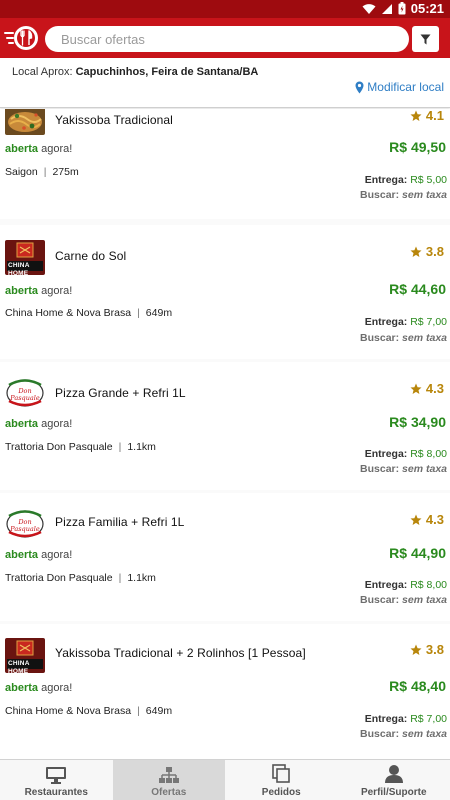  Describe the element at coordinates (417, 147) in the screenshot. I see `offer-price: R$ 49,50` at that location.